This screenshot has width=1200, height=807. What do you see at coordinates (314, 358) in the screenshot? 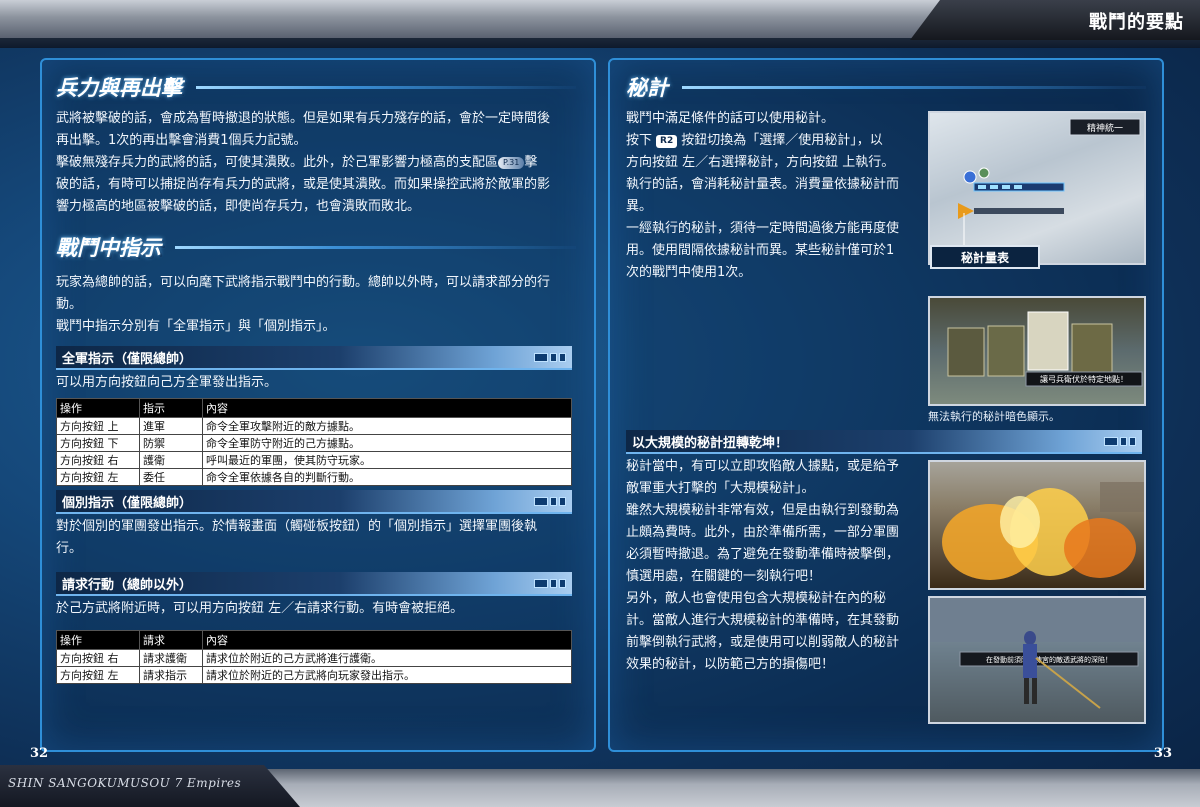
I see `subsection-bar-army-orders: 全軍指示（僅限總帥）` at bounding box center [314, 358].